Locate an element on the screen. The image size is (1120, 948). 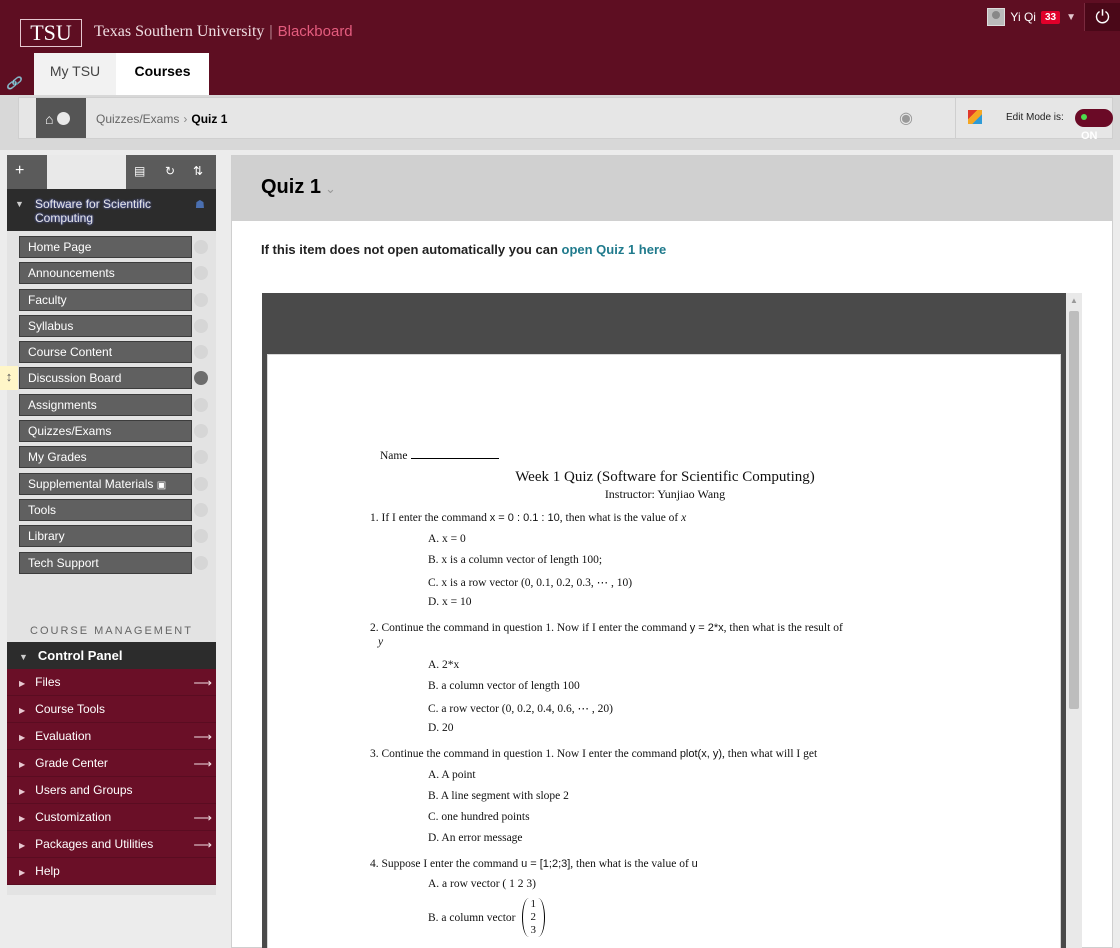
cp-item-label: Evaluation is located at coordinates (63, 736).